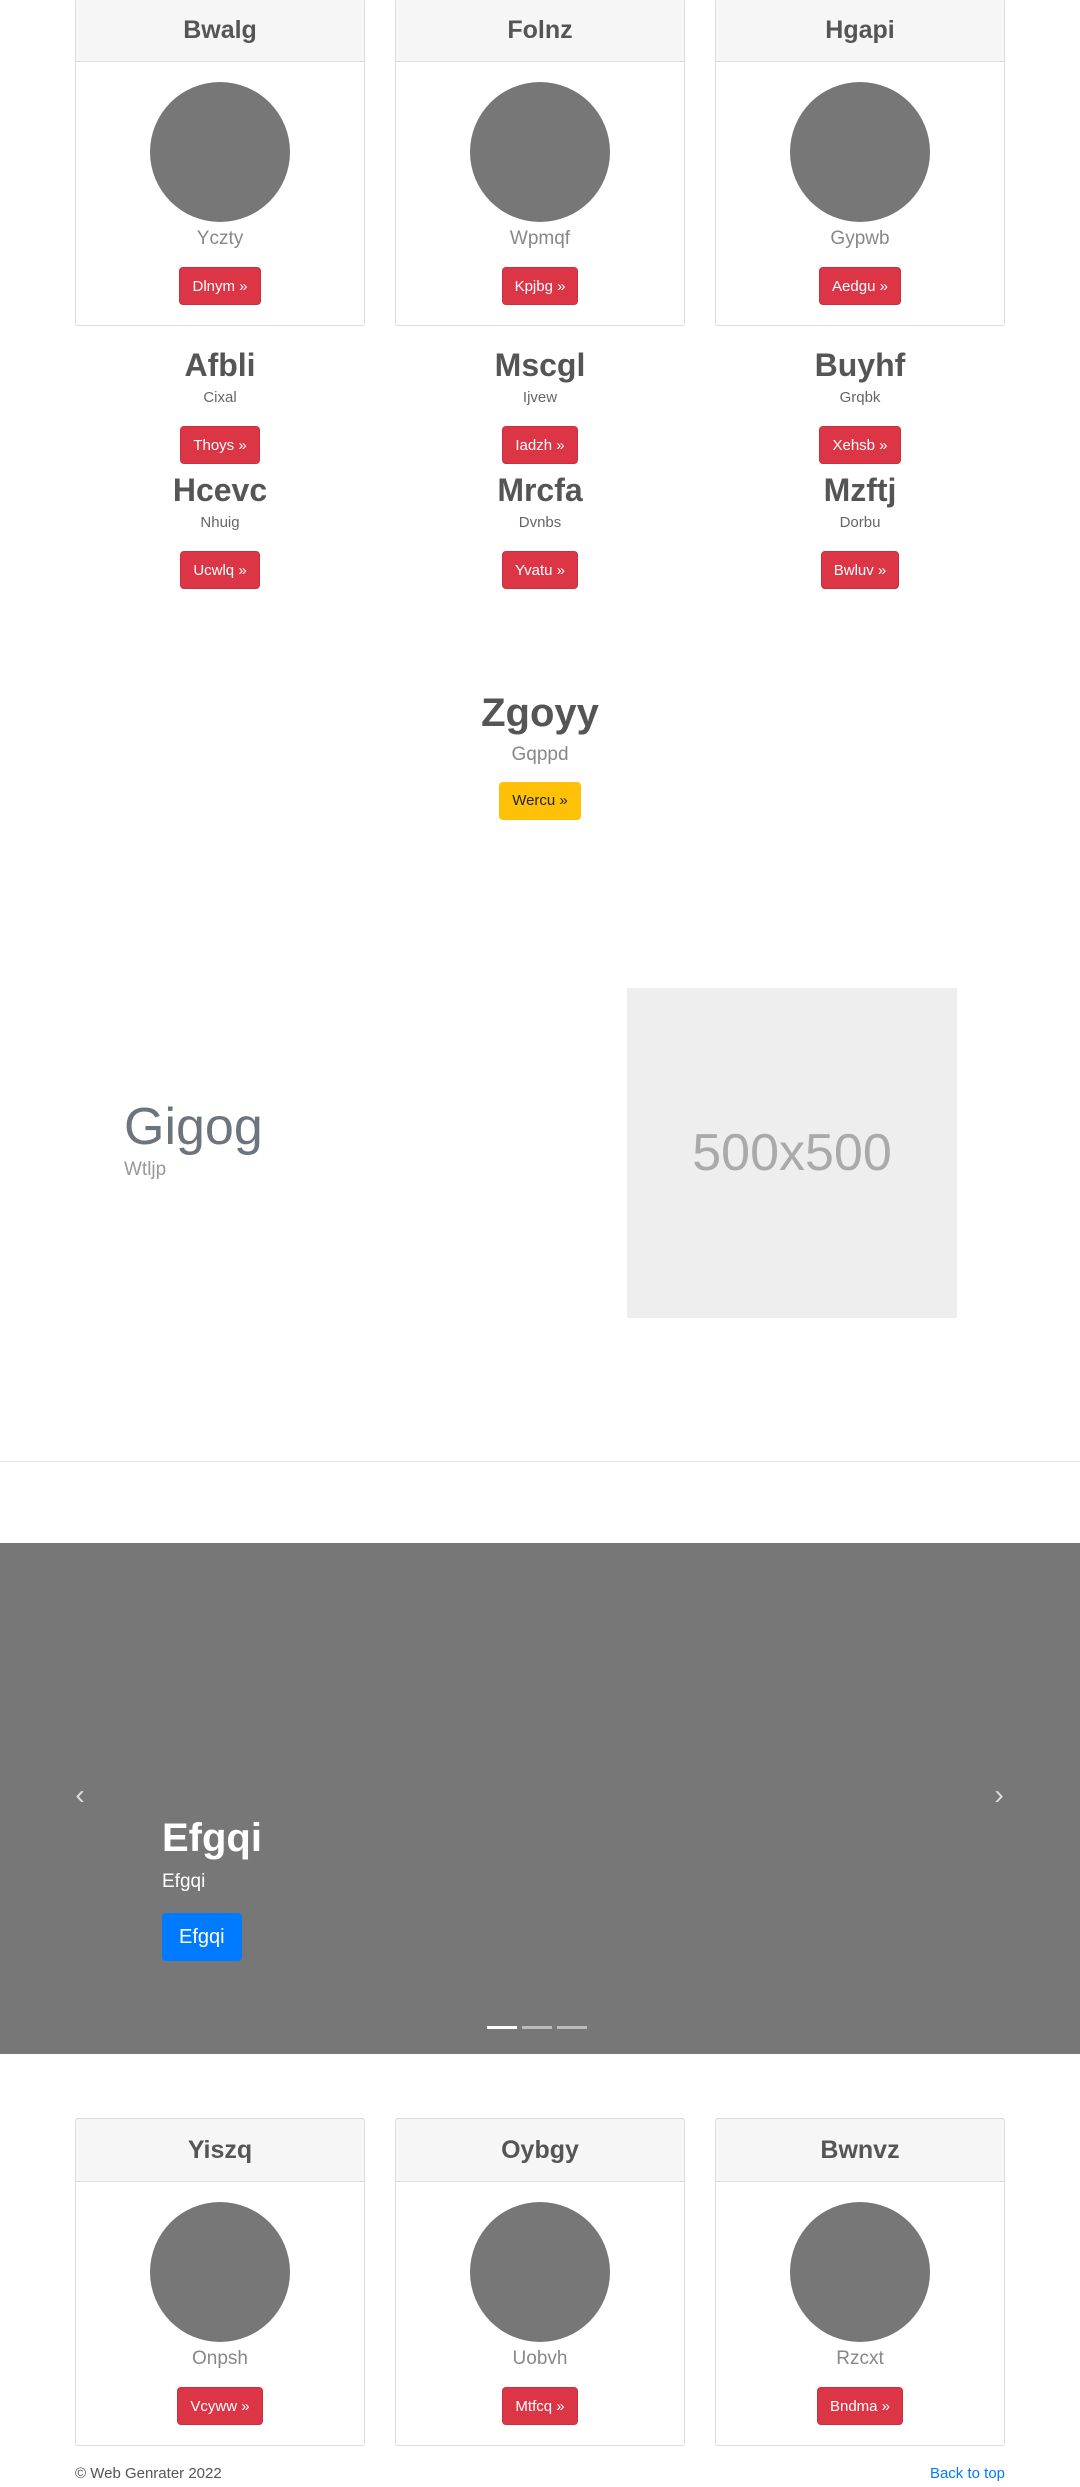 The height and width of the screenshot is (2487, 1080). I want to click on feature-4: Hcevc Nhuig Ucwlq », so click(220, 529).